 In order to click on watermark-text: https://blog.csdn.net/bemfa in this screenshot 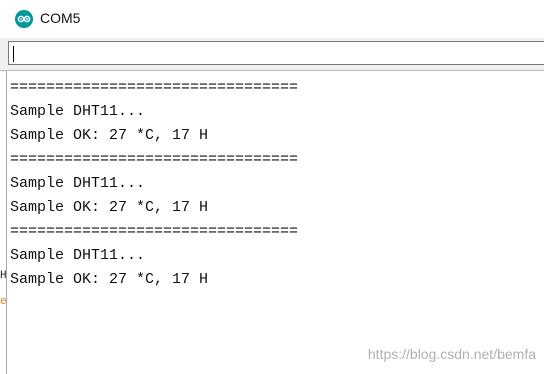, I will do `click(451, 354)`.